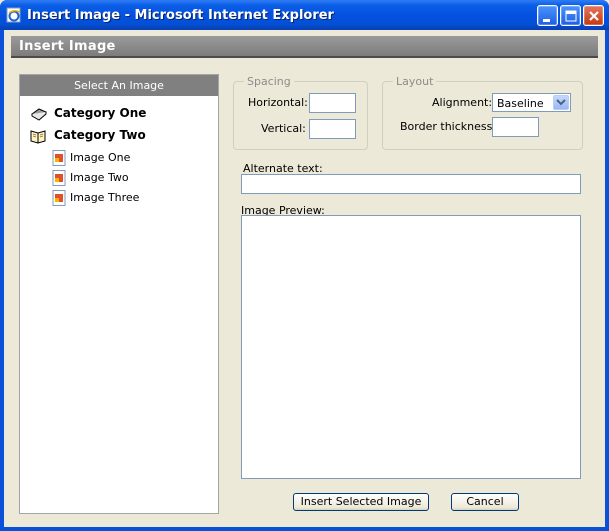  What do you see at coordinates (411, 184) in the screenshot?
I see `alternate-text-input` at bounding box center [411, 184].